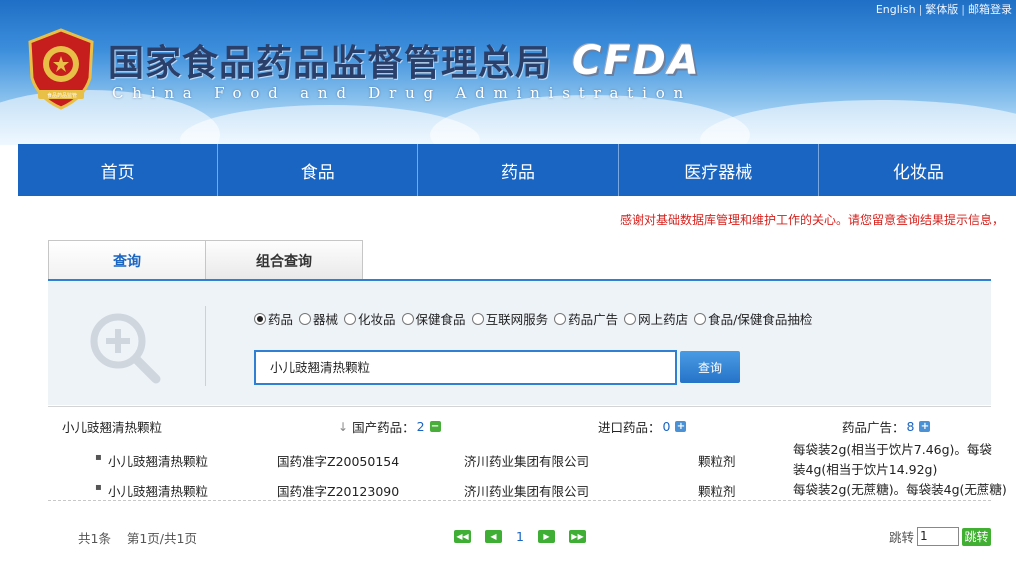  I want to click on nav-drugs: 药品, so click(518, 170).